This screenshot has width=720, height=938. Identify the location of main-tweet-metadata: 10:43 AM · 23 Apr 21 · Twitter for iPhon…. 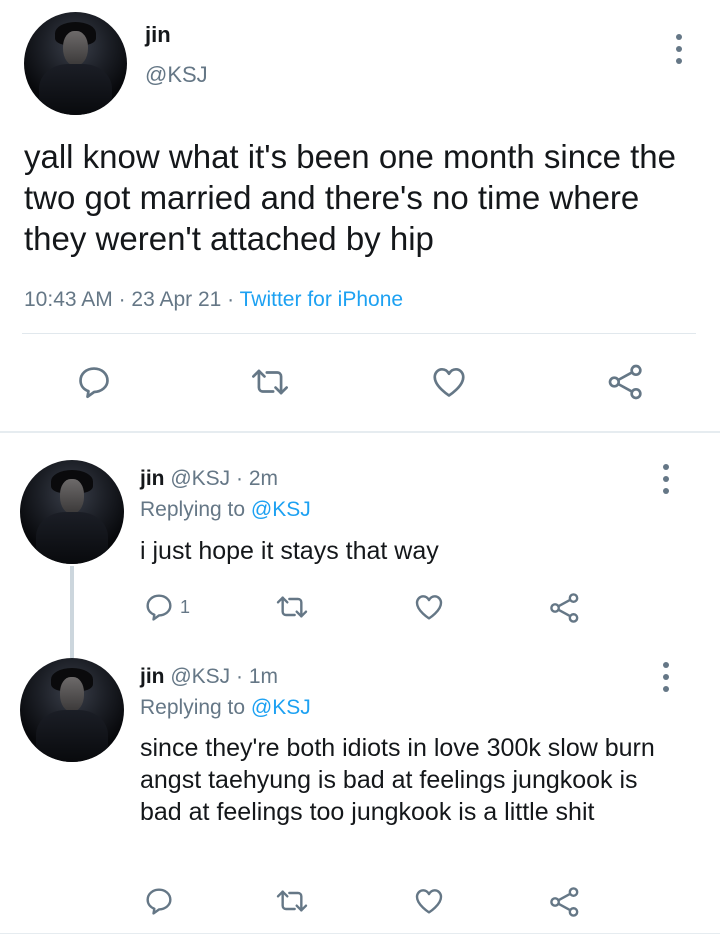
(213, 300).